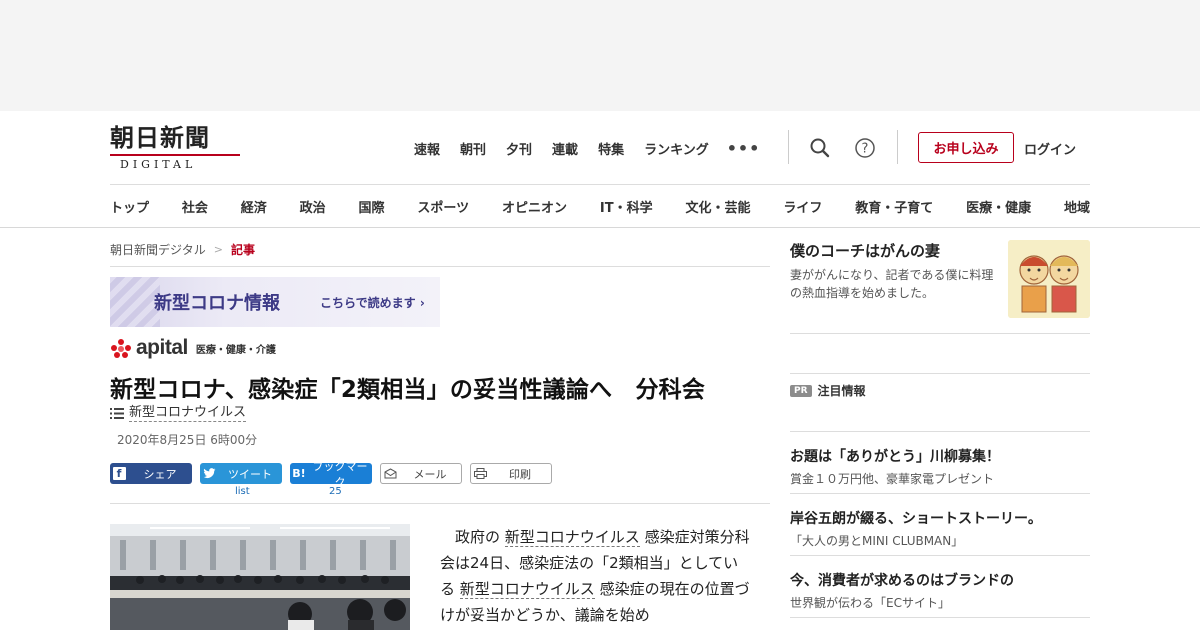 The image size is (1200, 630). I want to click on category-politics: 政治, so click(313, 206).